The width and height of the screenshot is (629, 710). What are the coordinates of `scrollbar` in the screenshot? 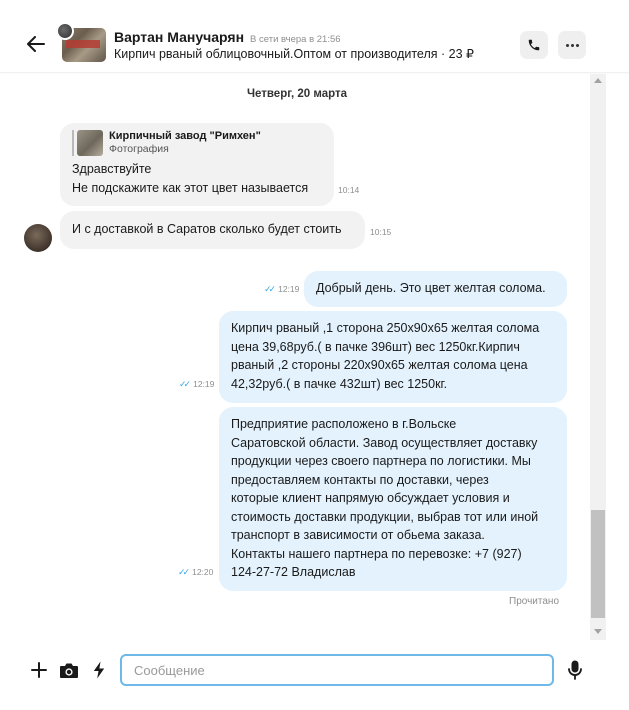 It's located at (598, 357).